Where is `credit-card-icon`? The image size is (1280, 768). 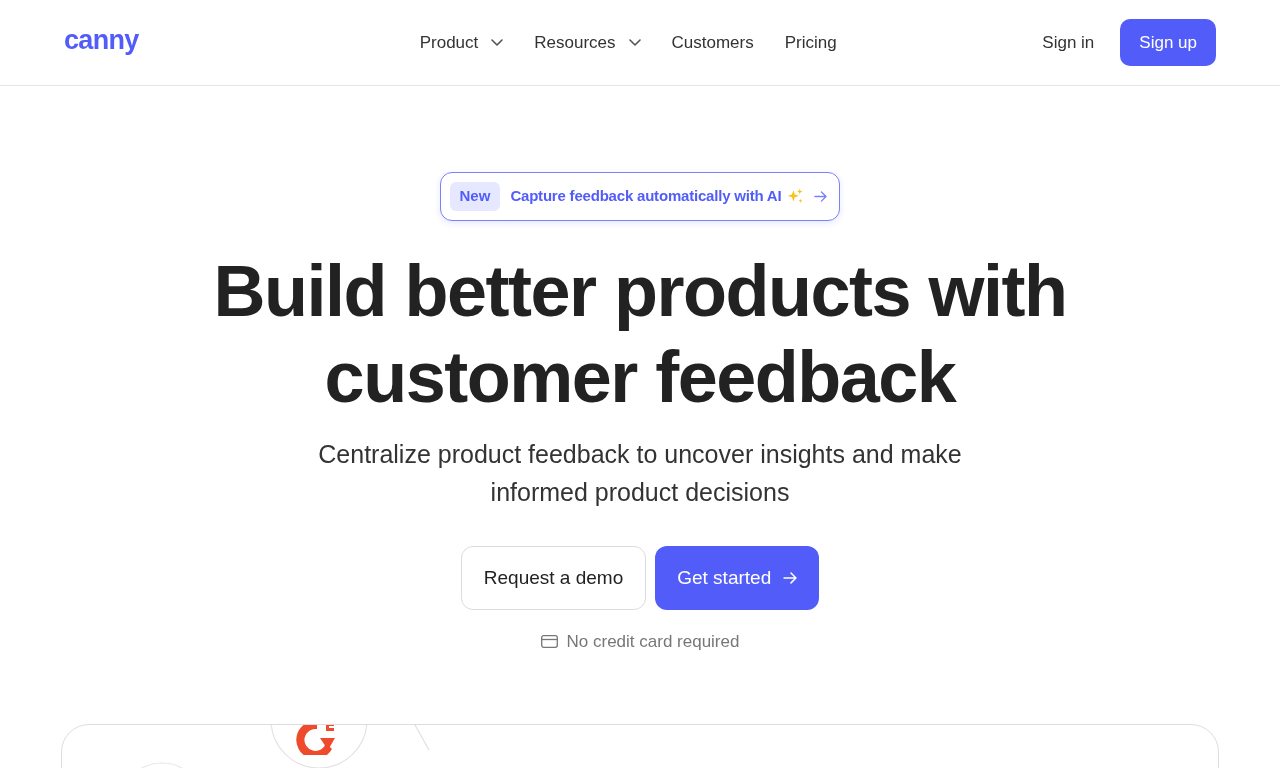
credit-card-icon is located at coordinates (549, 642).